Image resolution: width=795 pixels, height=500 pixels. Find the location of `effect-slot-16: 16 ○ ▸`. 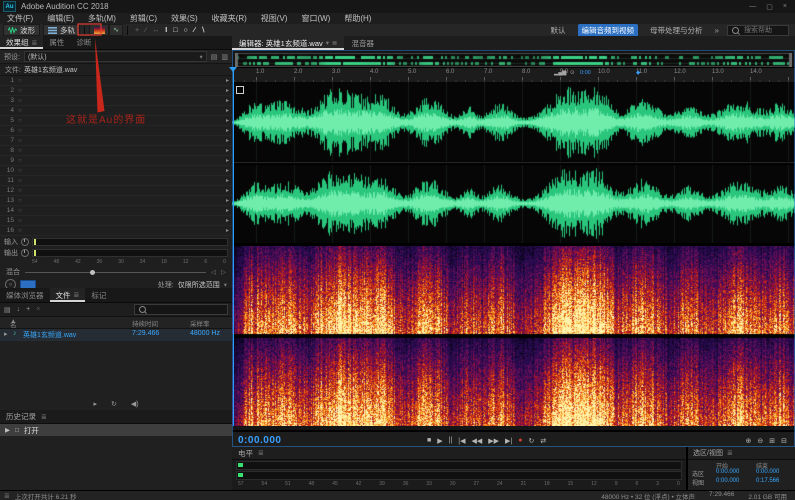

effect-slot-16: 16 ○ ▸ is located at coordinates (116, 231).